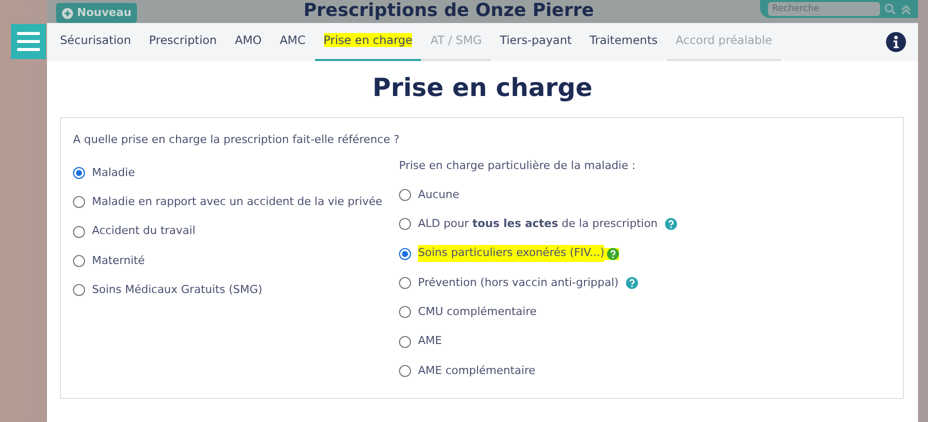 The width and height of the screenshot is (928, 422). I want to click on option-label: Maternité, so click(118, 260).